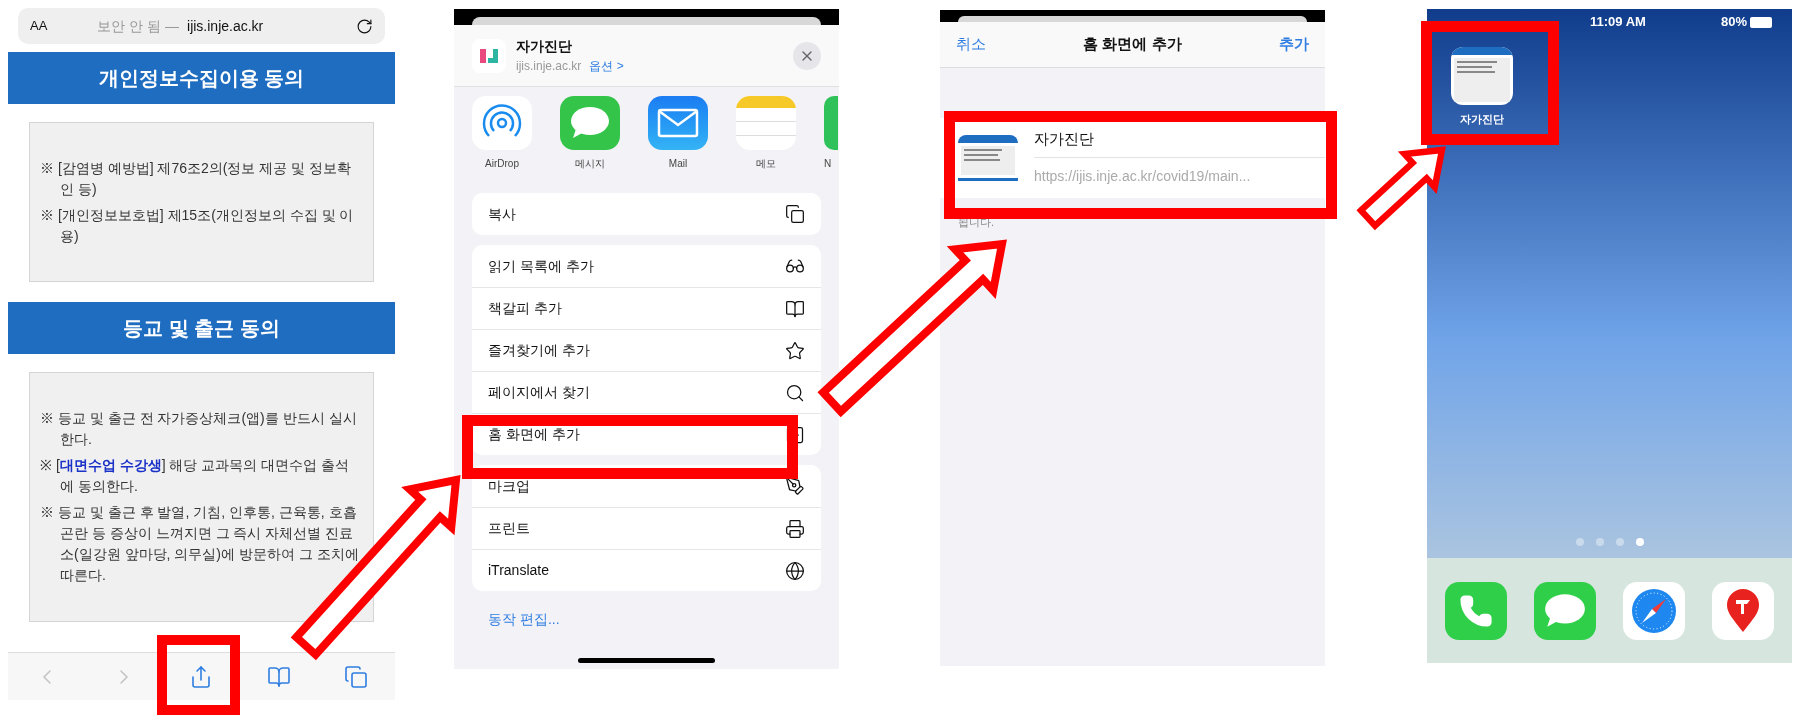 The image size is (1800, 715). What do you see at coordinates (795, 486) in the screenshot?
I see `markup-icon` at bounding box center [795, 486].